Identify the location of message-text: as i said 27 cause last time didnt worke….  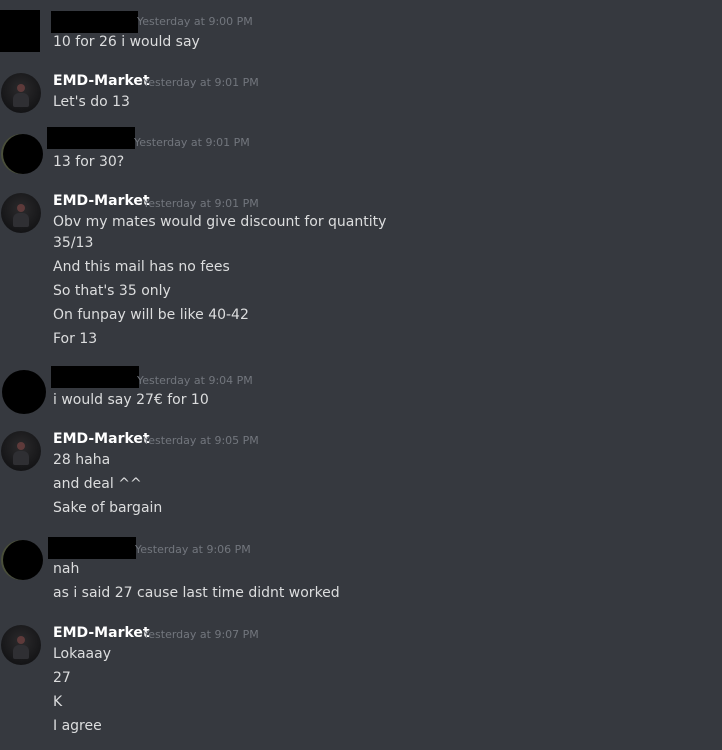
(196, 593).